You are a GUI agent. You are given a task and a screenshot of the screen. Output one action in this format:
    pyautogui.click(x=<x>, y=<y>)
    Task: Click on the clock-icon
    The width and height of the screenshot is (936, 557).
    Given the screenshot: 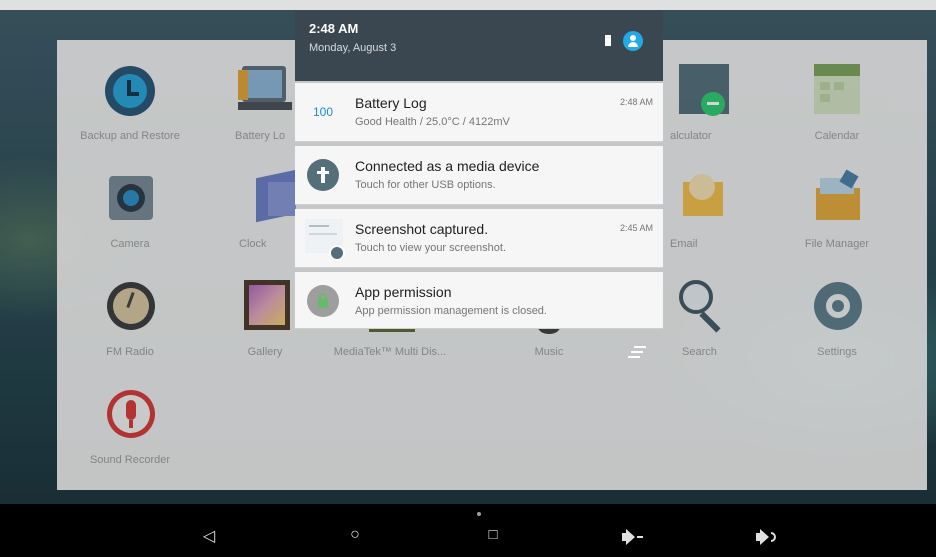 What is the action you would take?
    pyautogui.click(x=265, y=199)
    